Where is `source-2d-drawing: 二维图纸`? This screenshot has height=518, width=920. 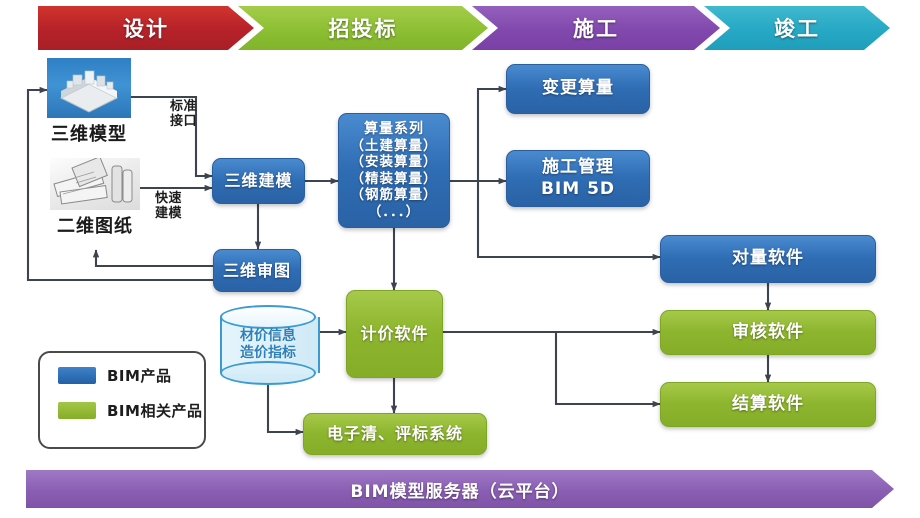 source-2d-drawing: 二维图纸 is located at coordinates (95, 197).